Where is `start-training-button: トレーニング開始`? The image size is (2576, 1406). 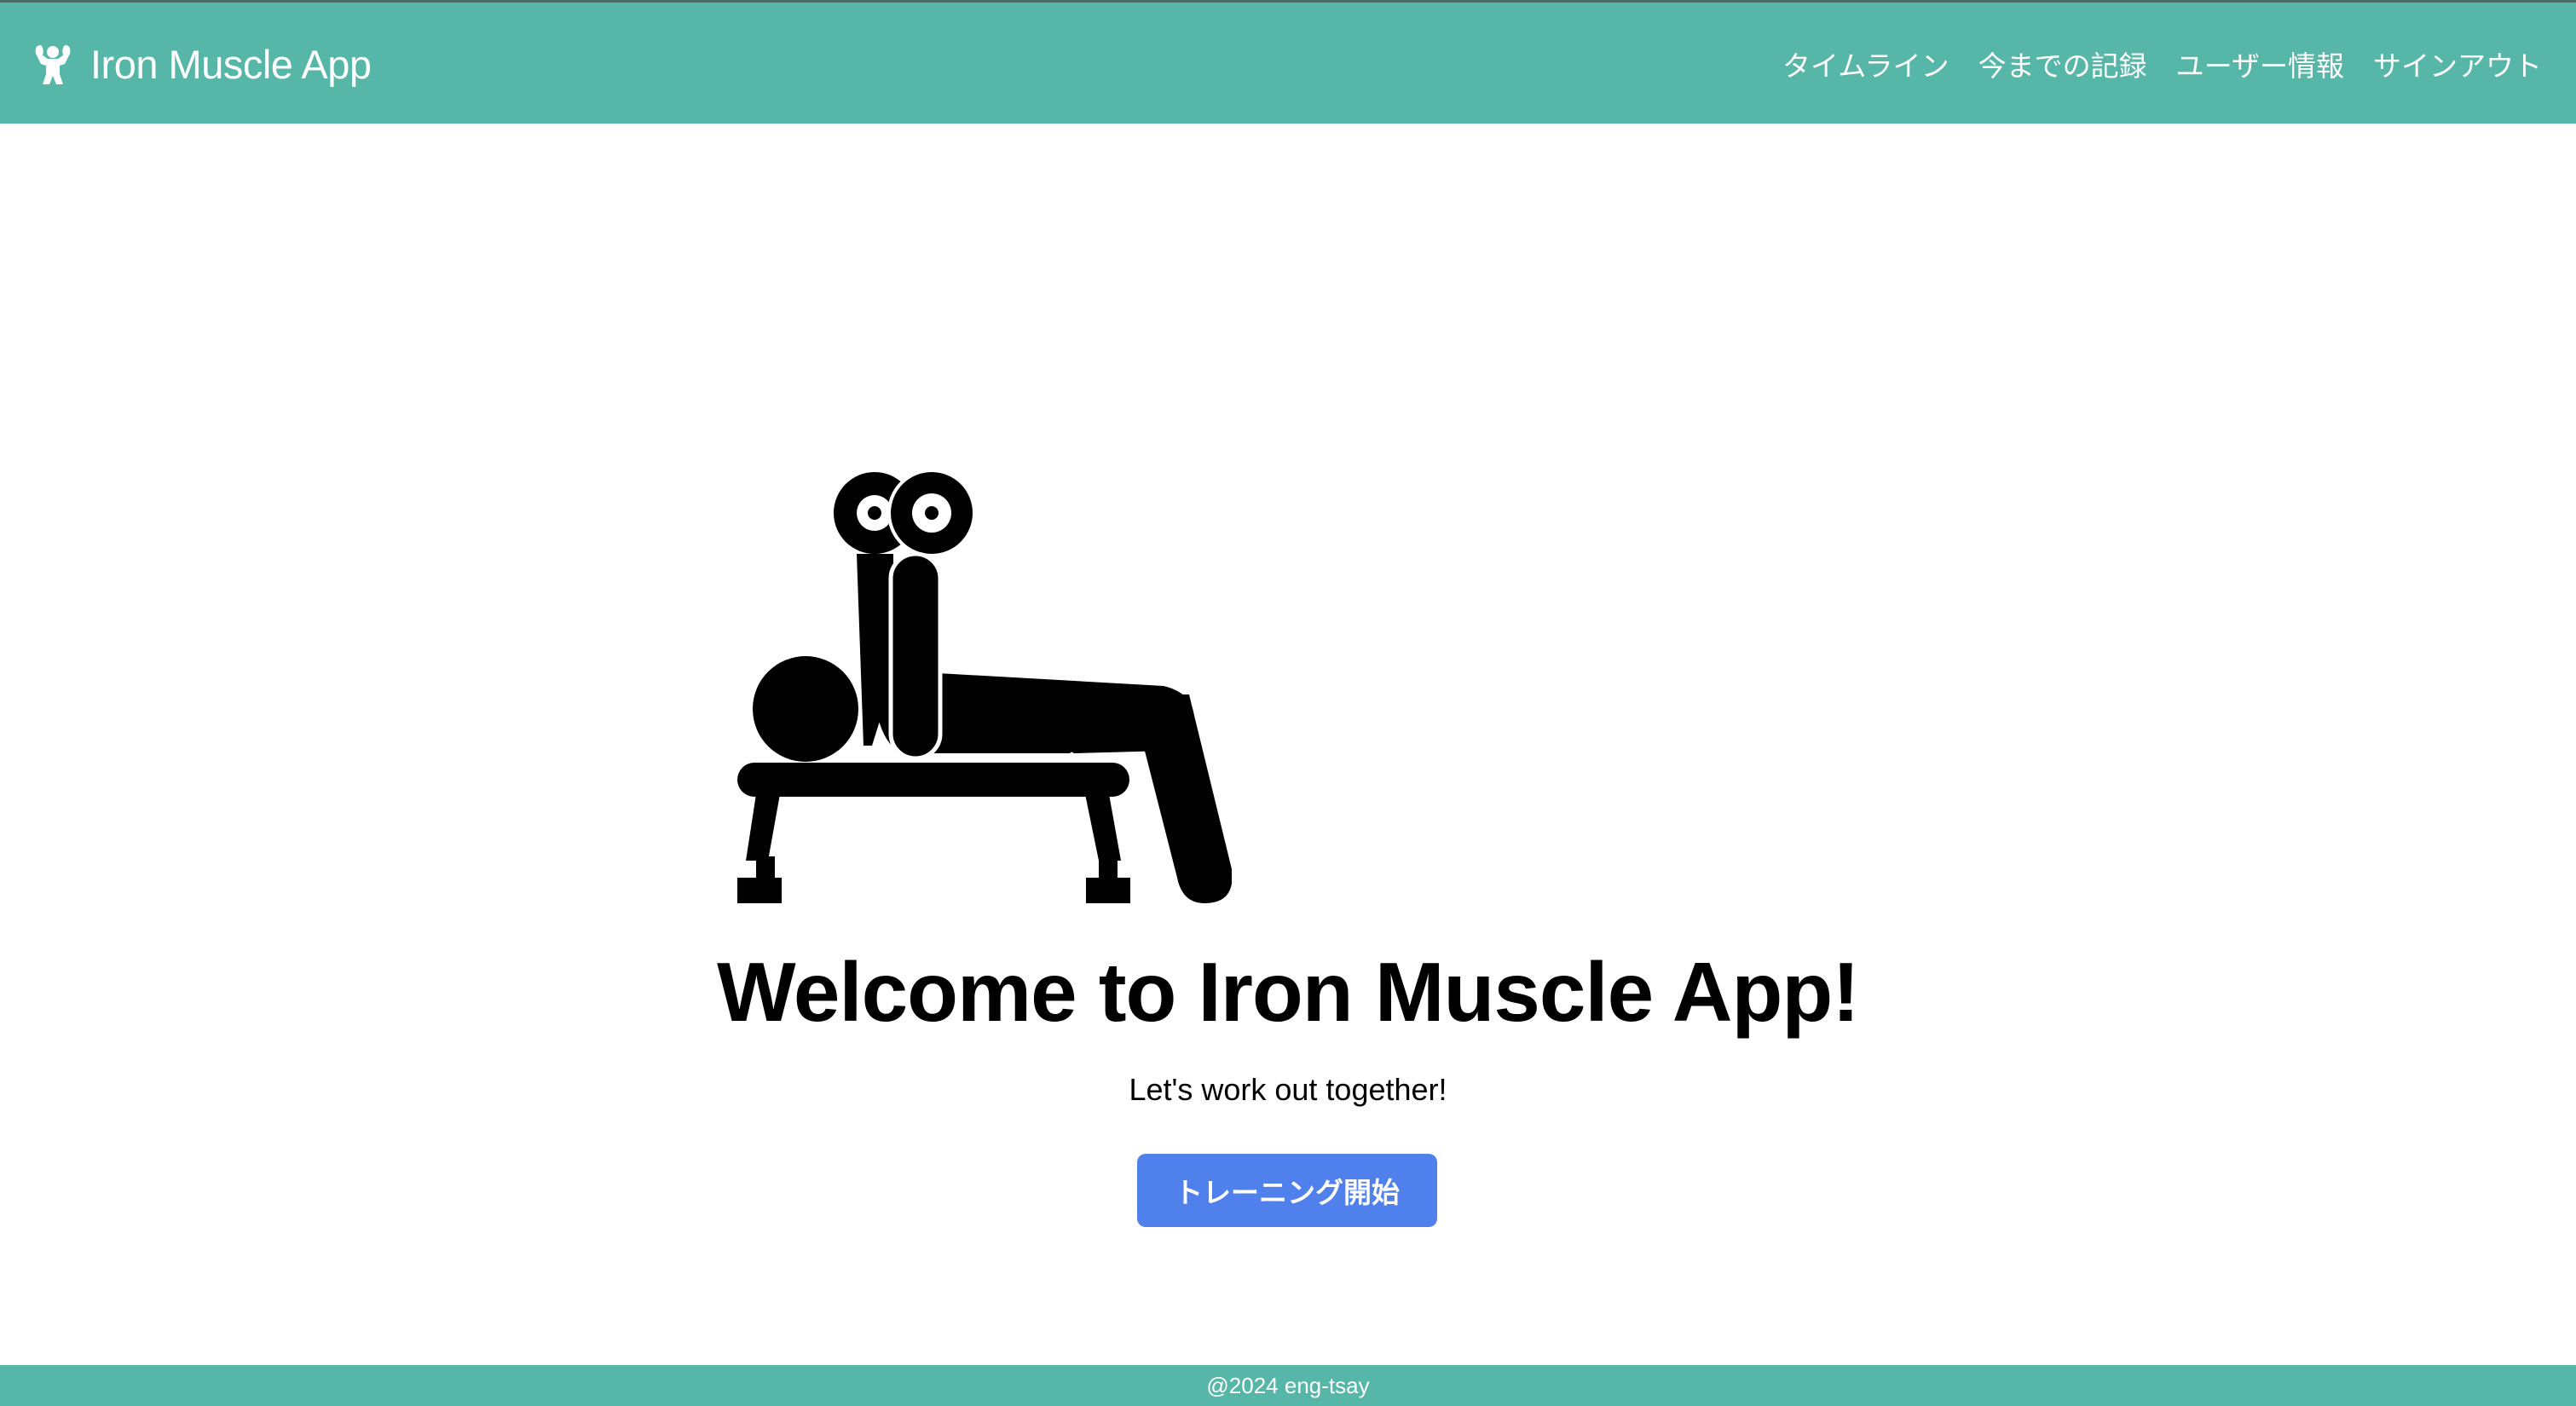 start-training-button: トレーニング開始 is located at coordinates (1287, 1190).